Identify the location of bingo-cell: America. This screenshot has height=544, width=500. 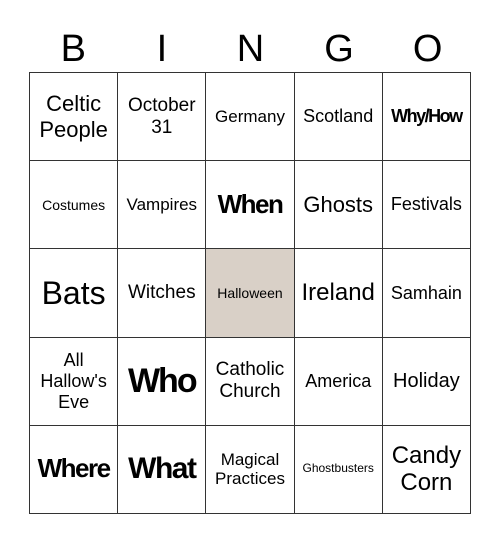
(338, 381).